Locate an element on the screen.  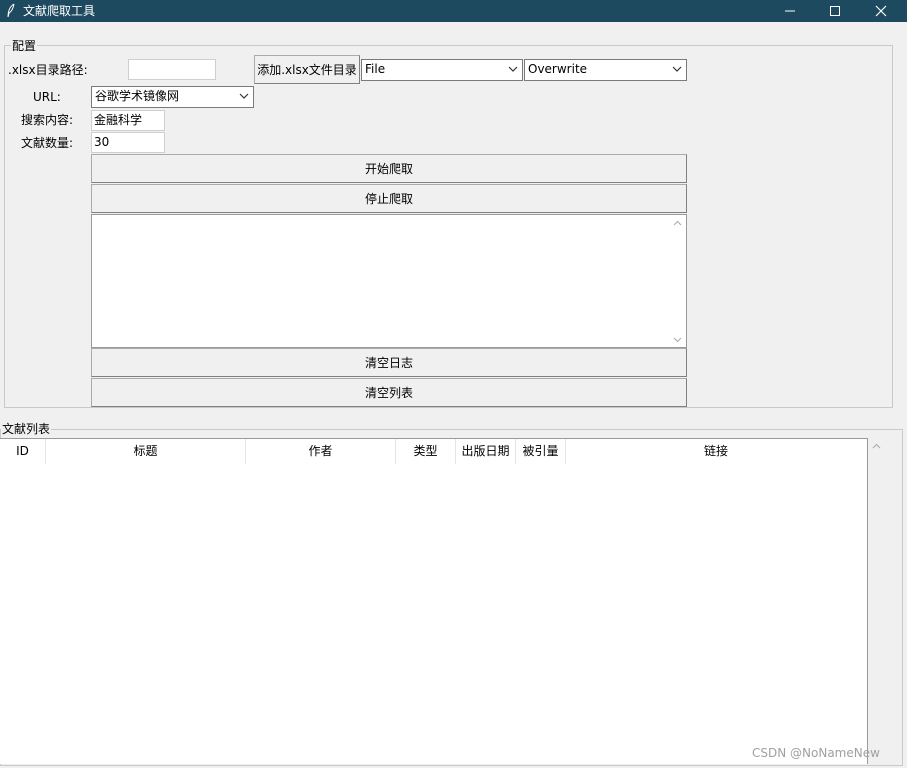
title-bar: 文献爬取工具 is located at coordinates (453, 11).